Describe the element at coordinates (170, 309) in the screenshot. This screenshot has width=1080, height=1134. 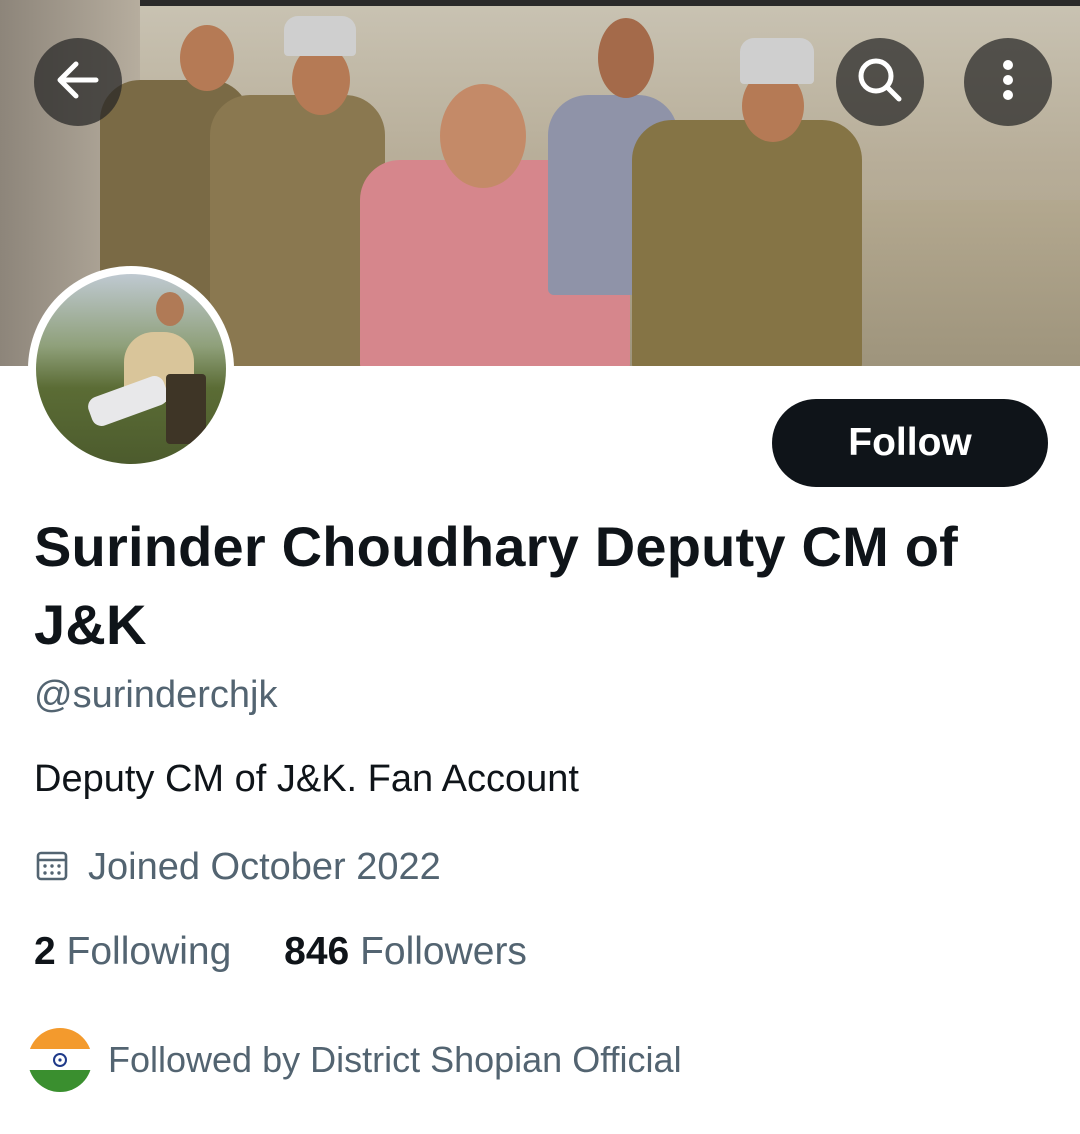
I see `avatar-person-head` at that location.